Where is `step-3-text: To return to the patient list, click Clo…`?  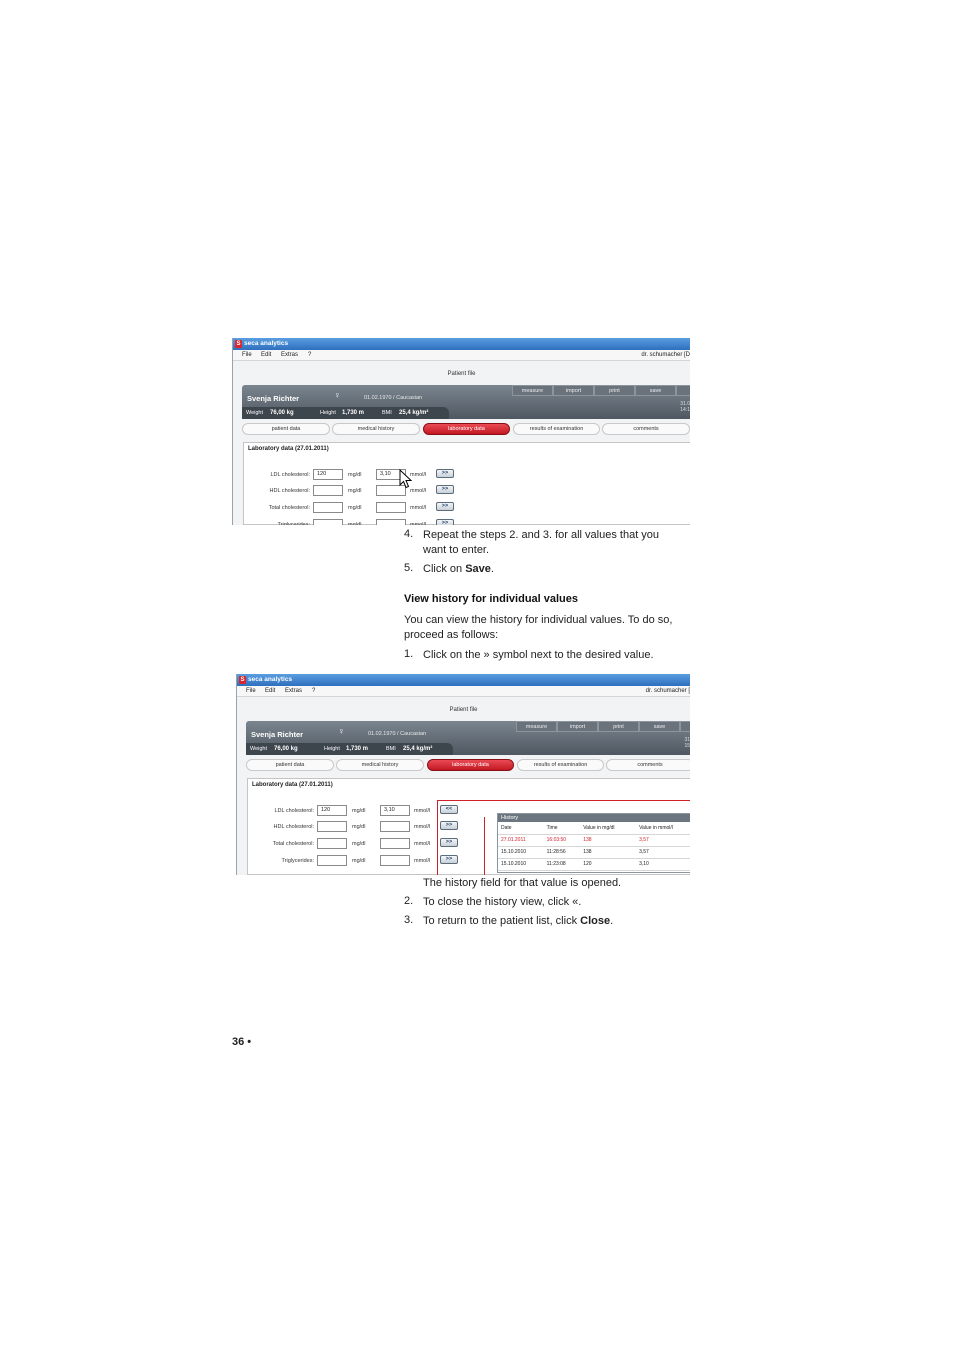
step-3-text: To return to the patient list, click Clo… is located at coordinates (518, 921).